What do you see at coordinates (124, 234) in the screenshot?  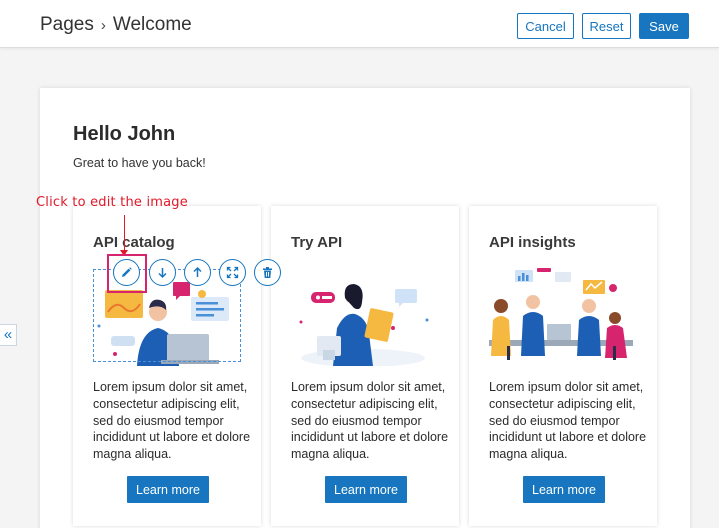 I see `annotation-line` at bounding box center [124, 234].